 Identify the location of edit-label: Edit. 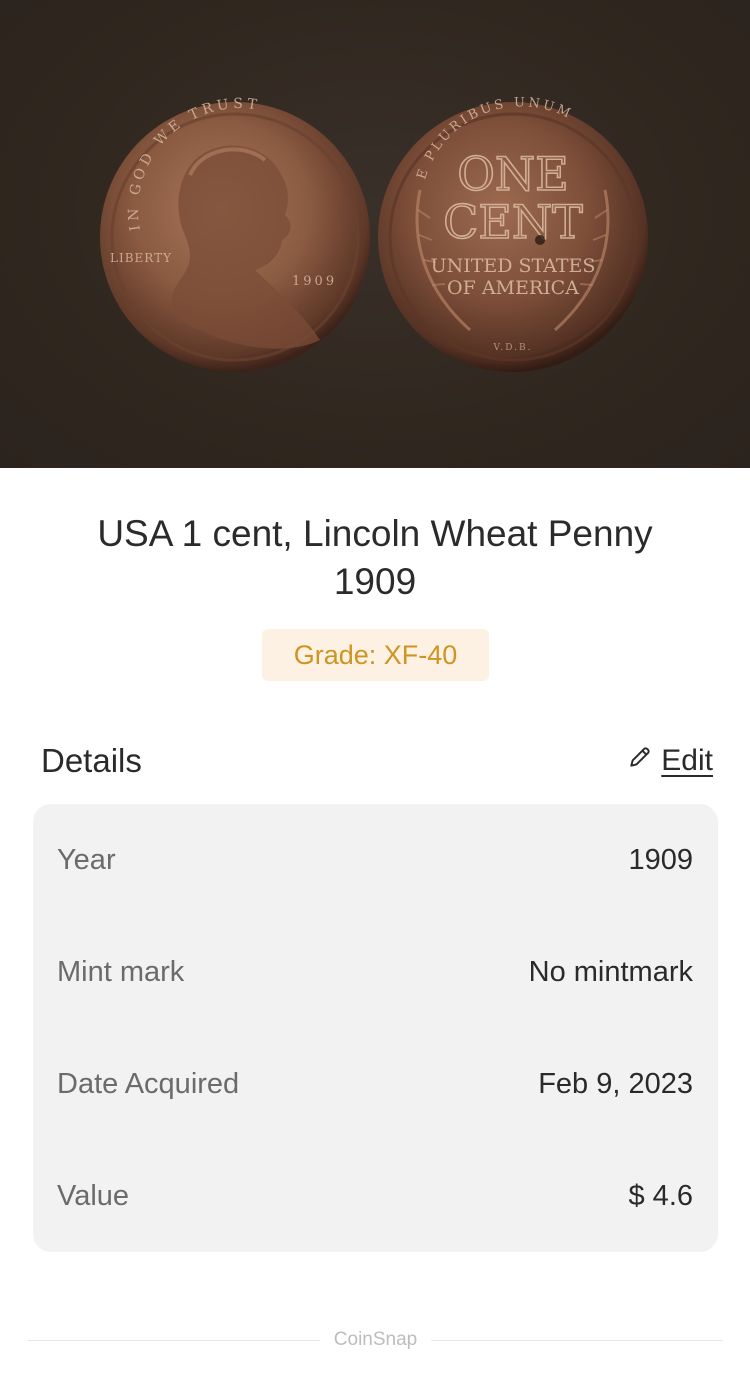
(687, 760).